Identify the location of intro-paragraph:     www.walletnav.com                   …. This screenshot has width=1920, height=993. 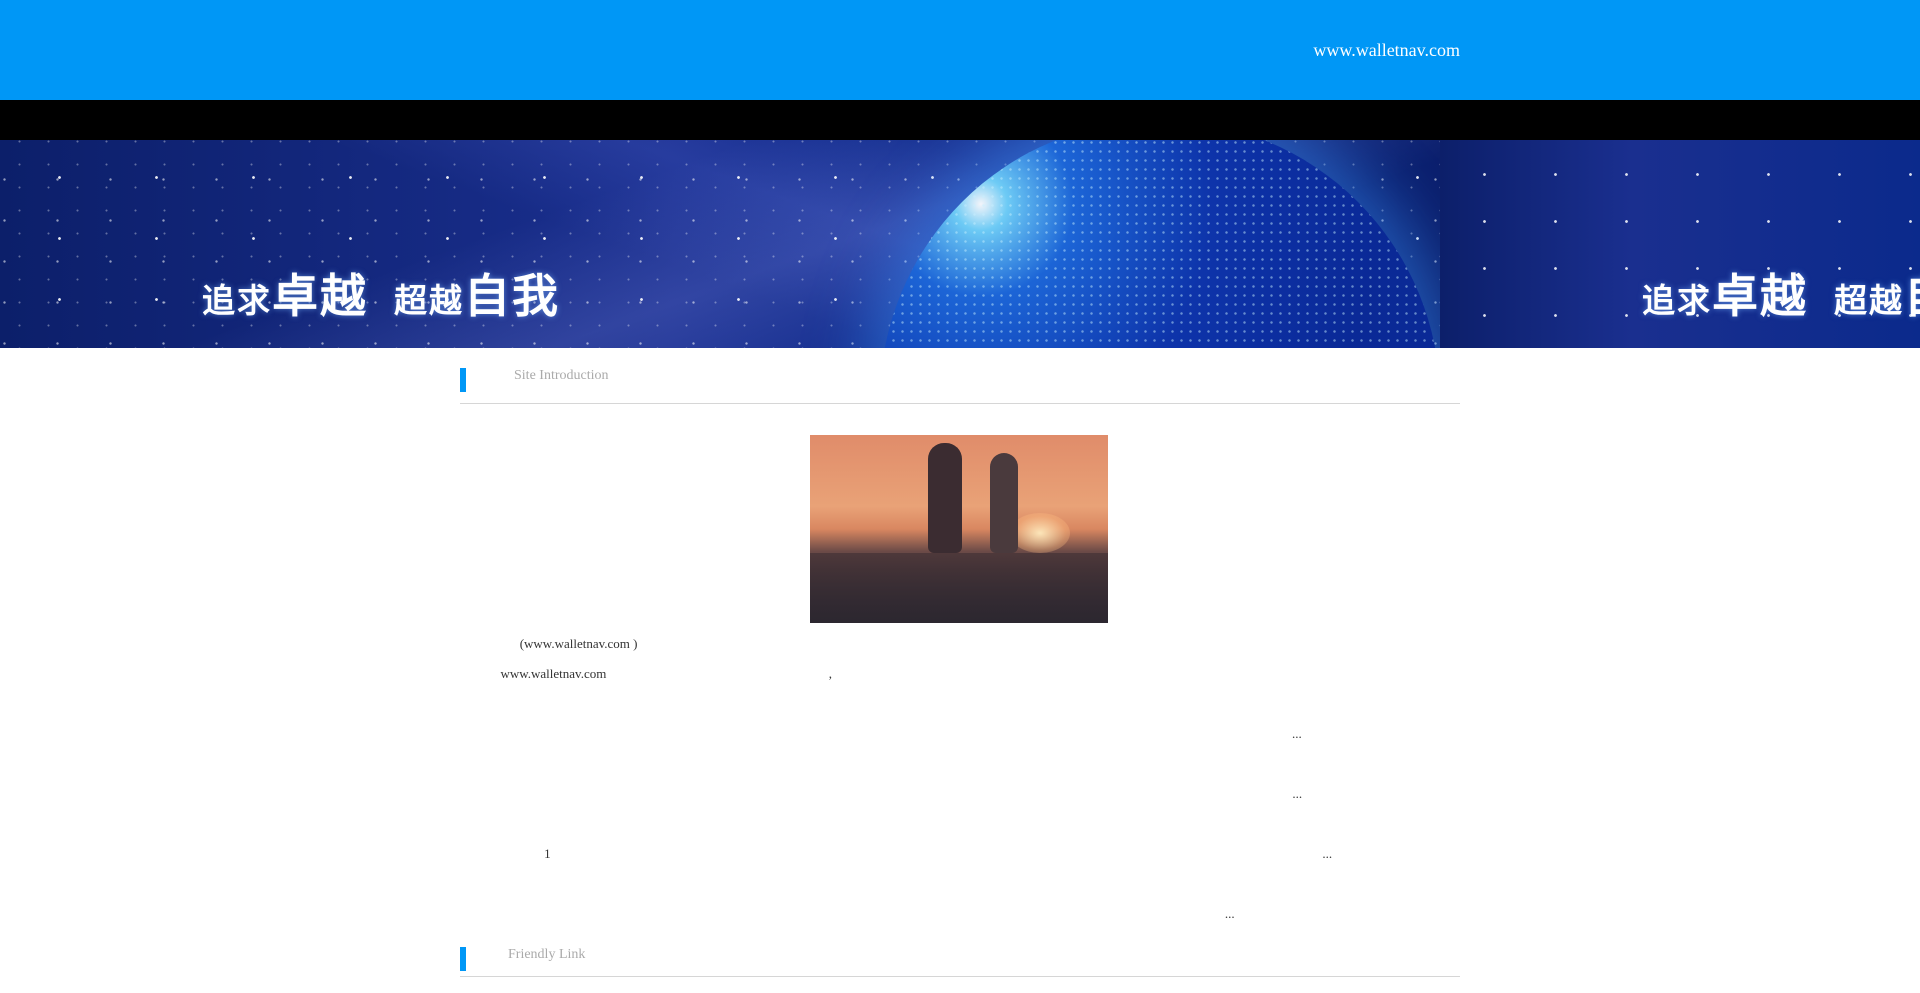
(823, 673).